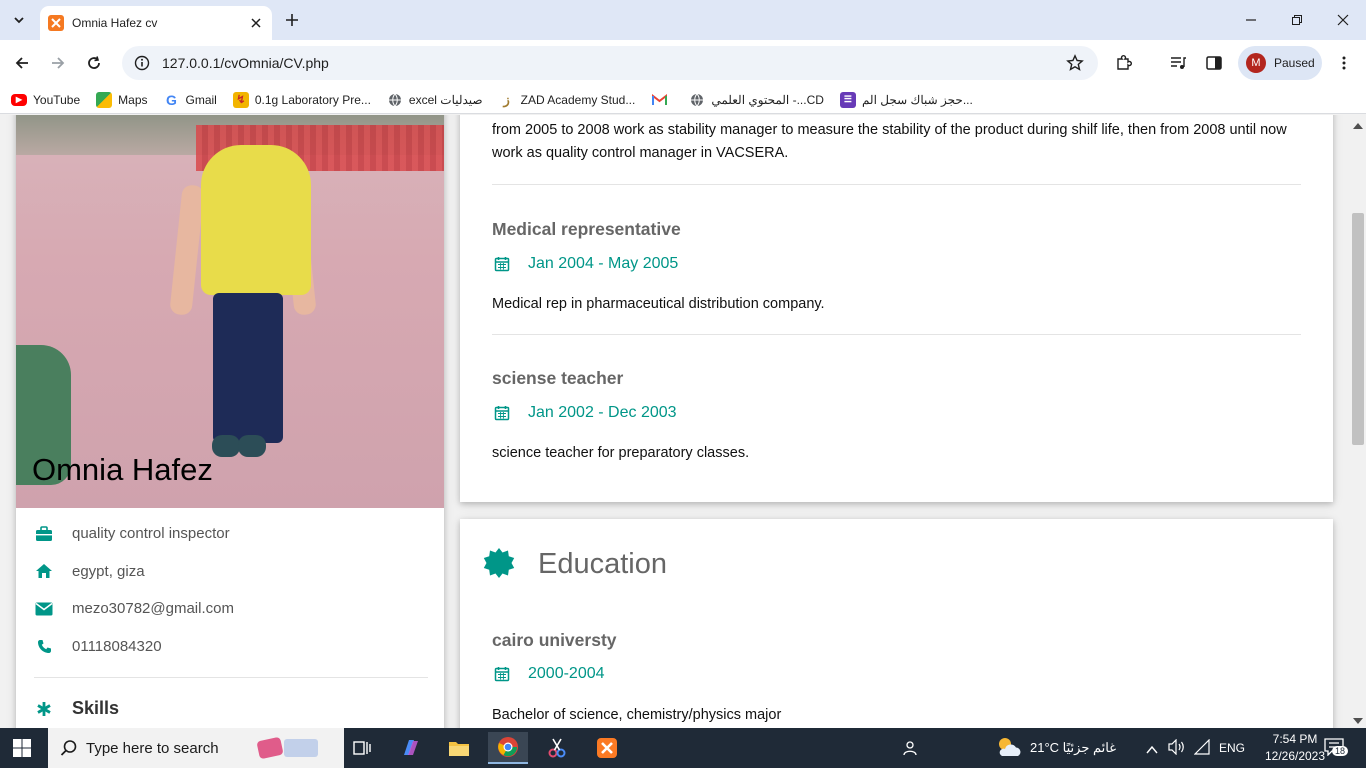 This screenshot has height=768, width=1366. I want to click on minimize-button, so click(1251, 20).